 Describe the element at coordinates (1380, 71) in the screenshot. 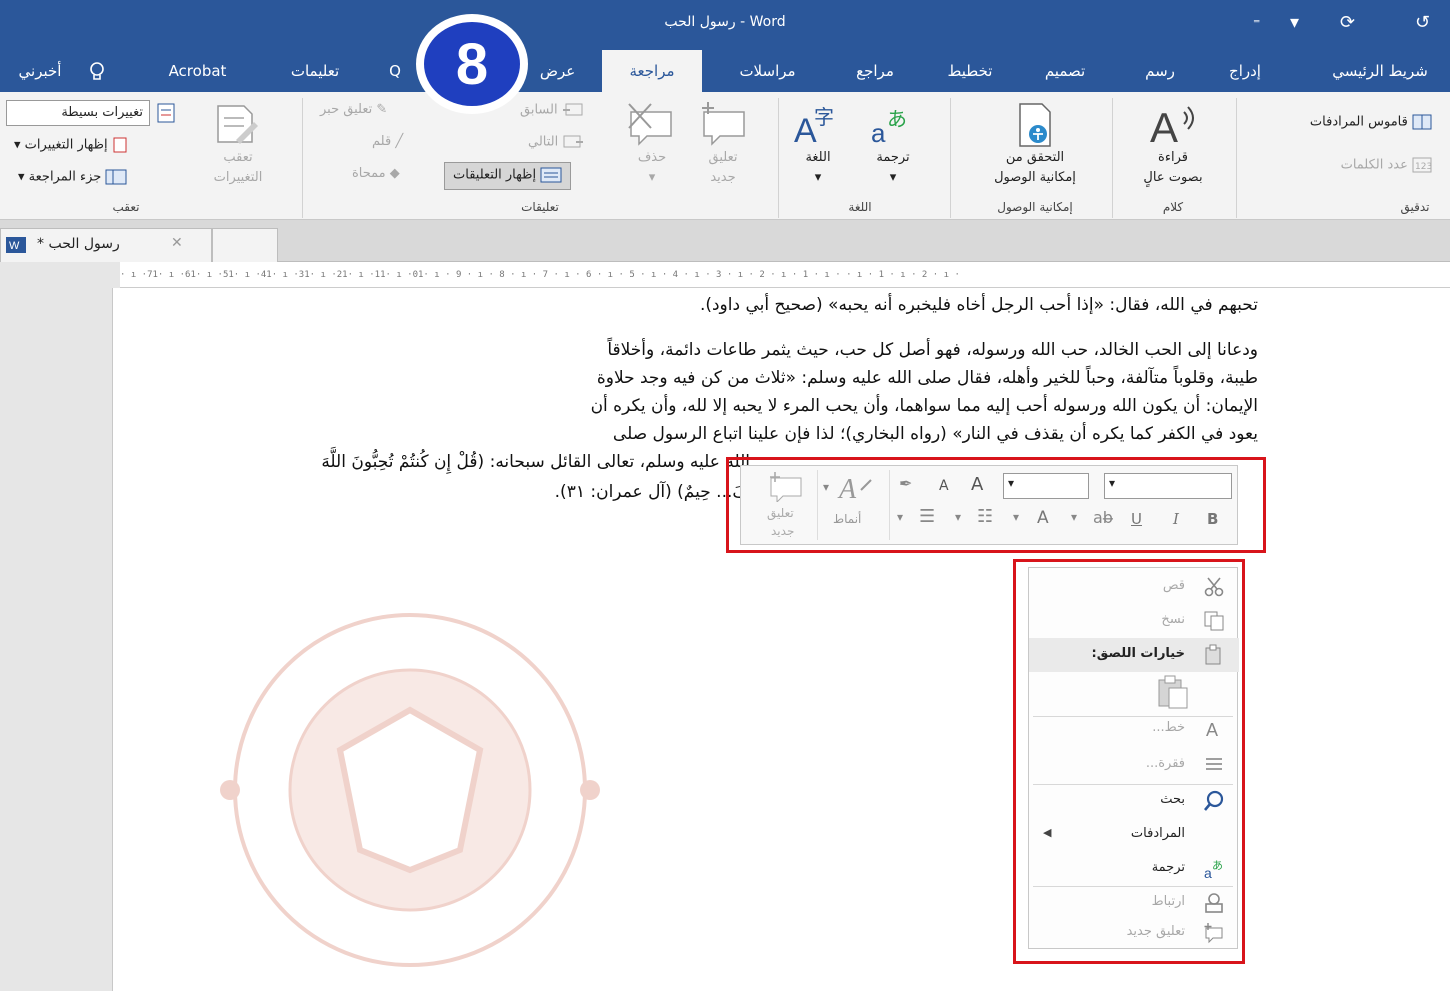

I see `tab-home: شريط الرئيسي` at that location.